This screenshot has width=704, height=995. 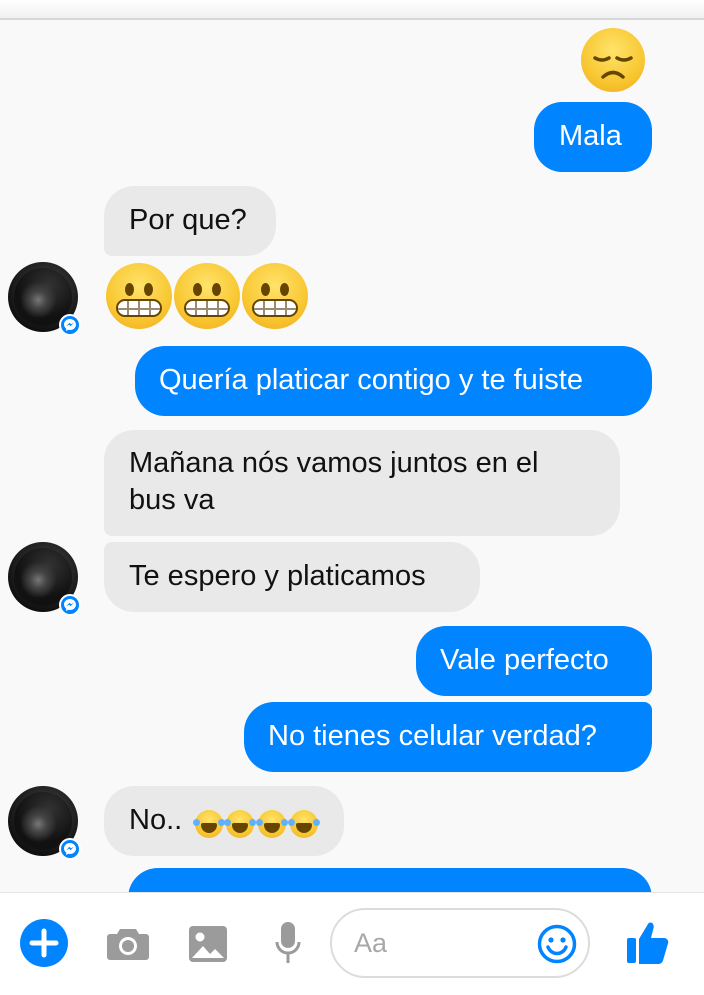 I want to click on incoming-message: Por que?, so click(x=190, y=221).